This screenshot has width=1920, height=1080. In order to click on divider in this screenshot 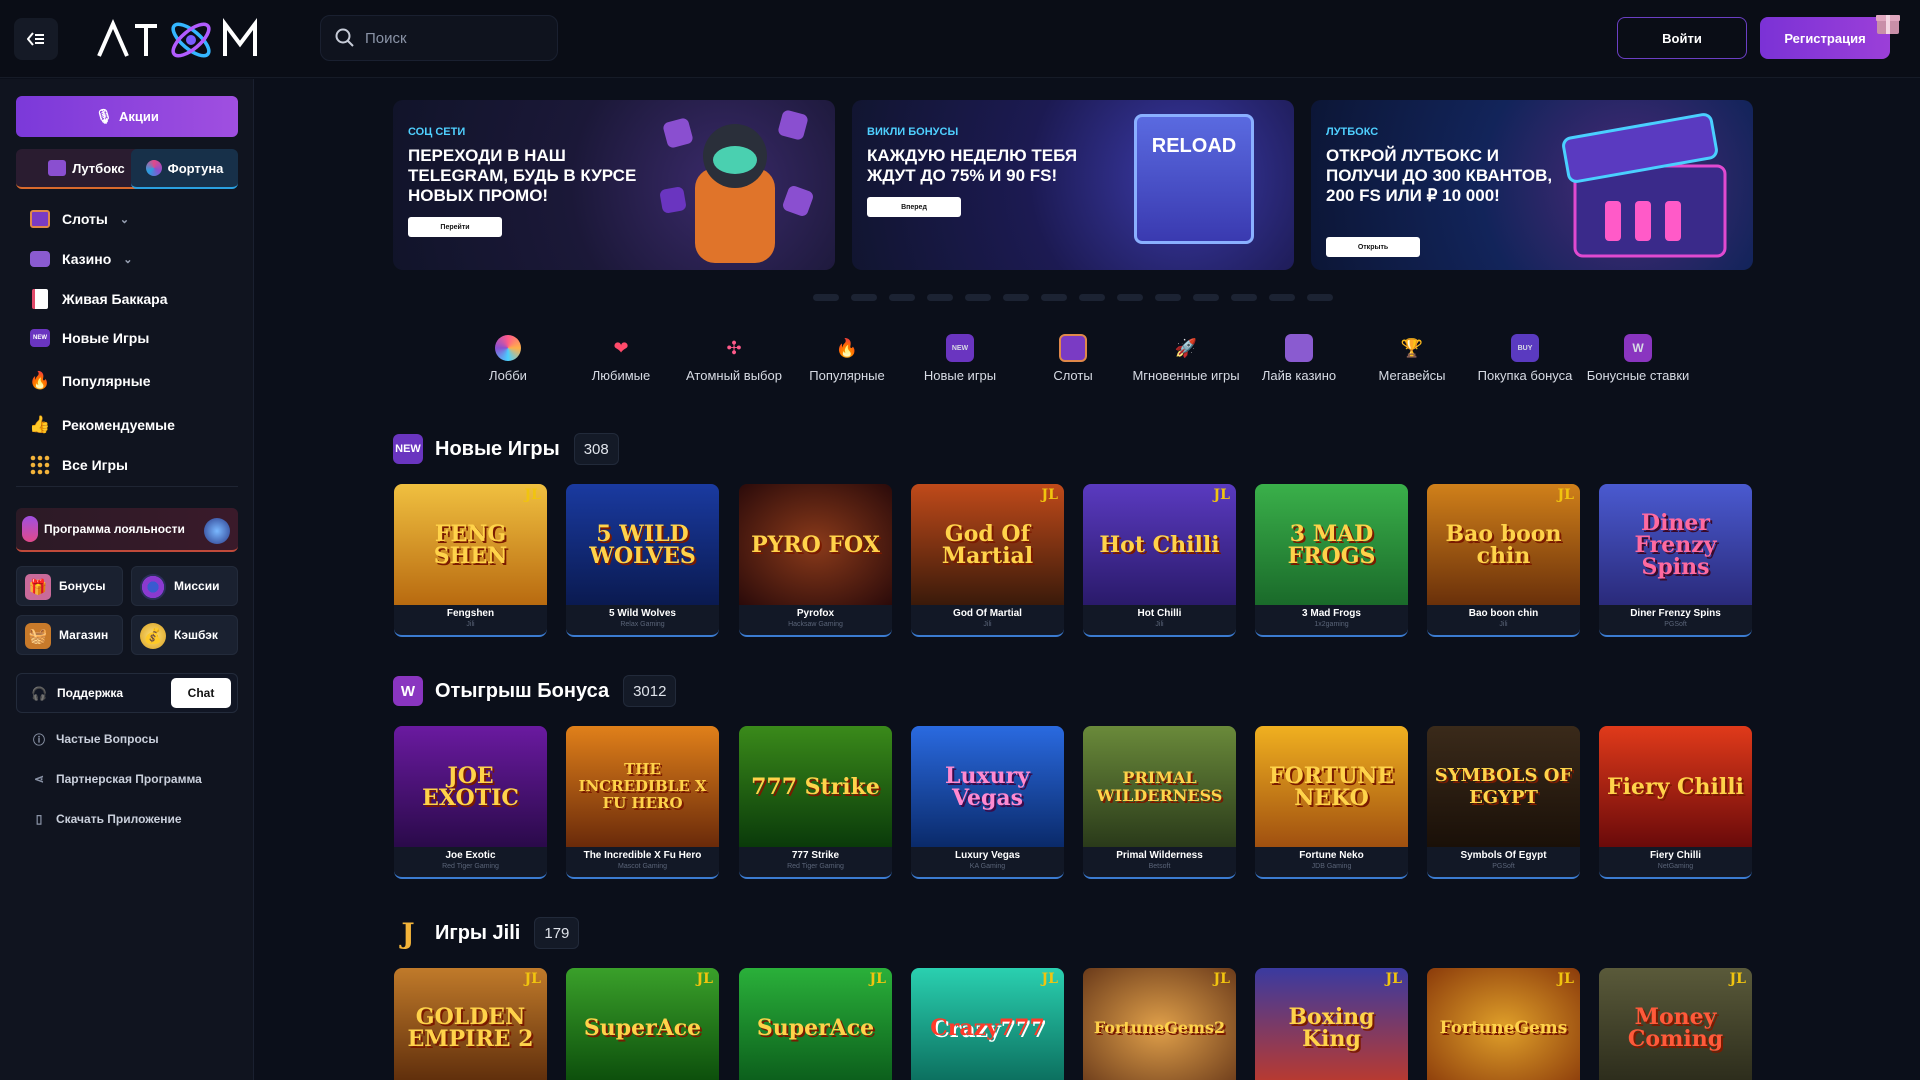, I will do `click(127, 486)`.